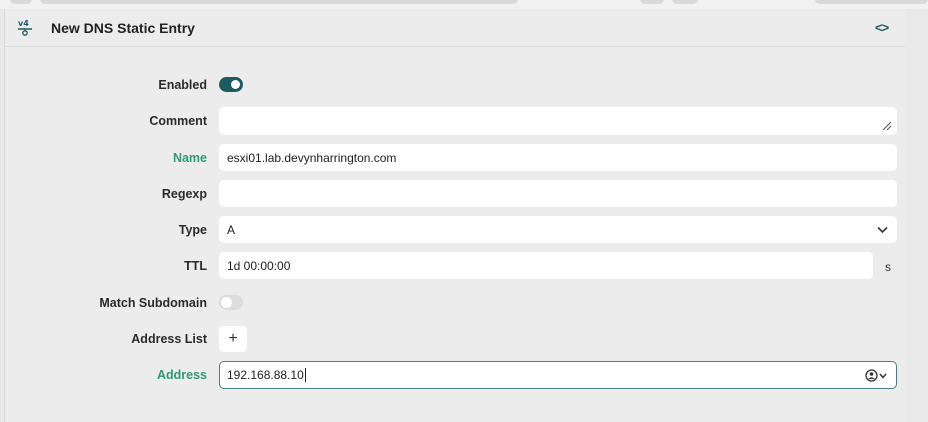 This screenshot has width=928, height=422. What do you see at coordinates (887, 126) in the screenshot?
I see `resize-handle-icon` at bounding box center [887, 126].